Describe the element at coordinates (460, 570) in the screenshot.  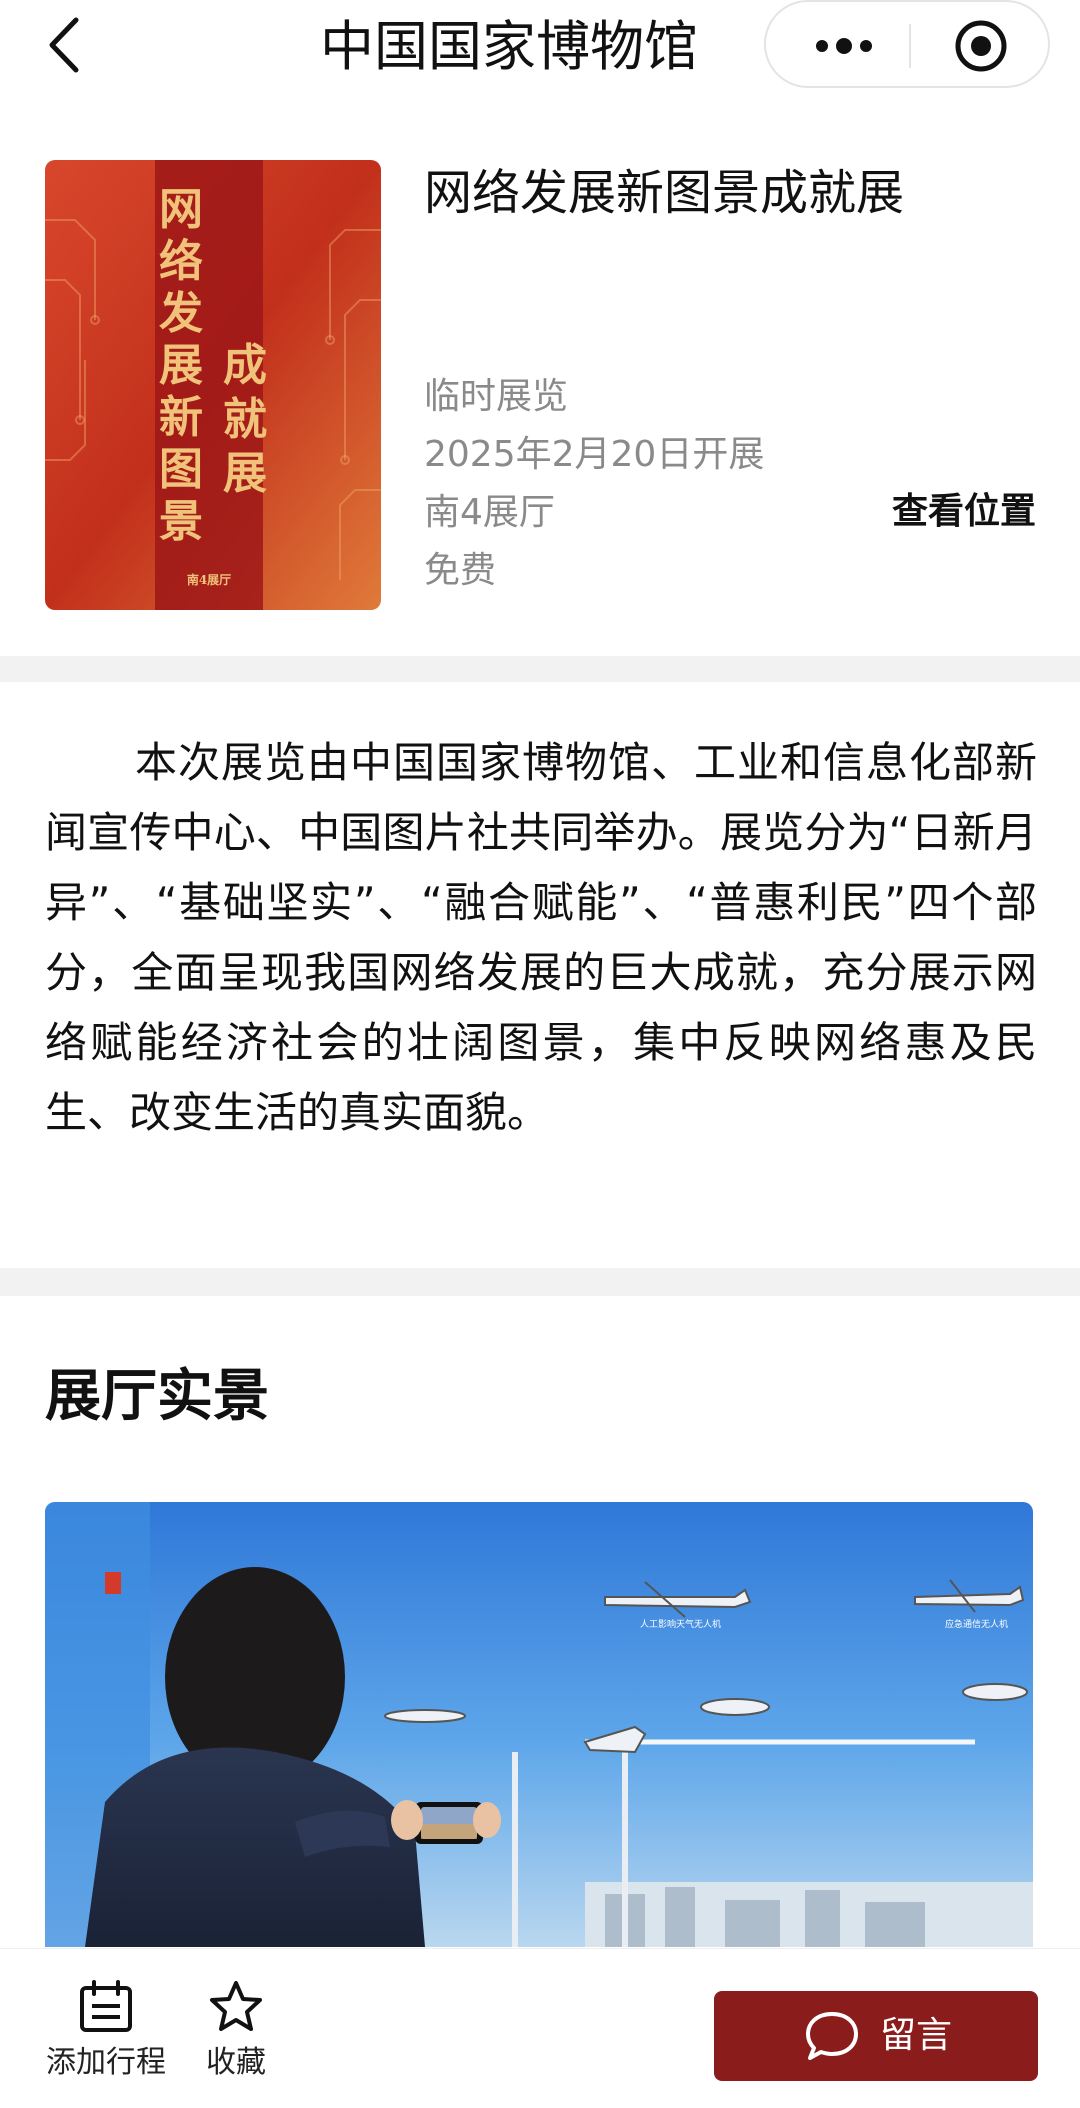
I see `exhibition-fee: 免费` at that location.